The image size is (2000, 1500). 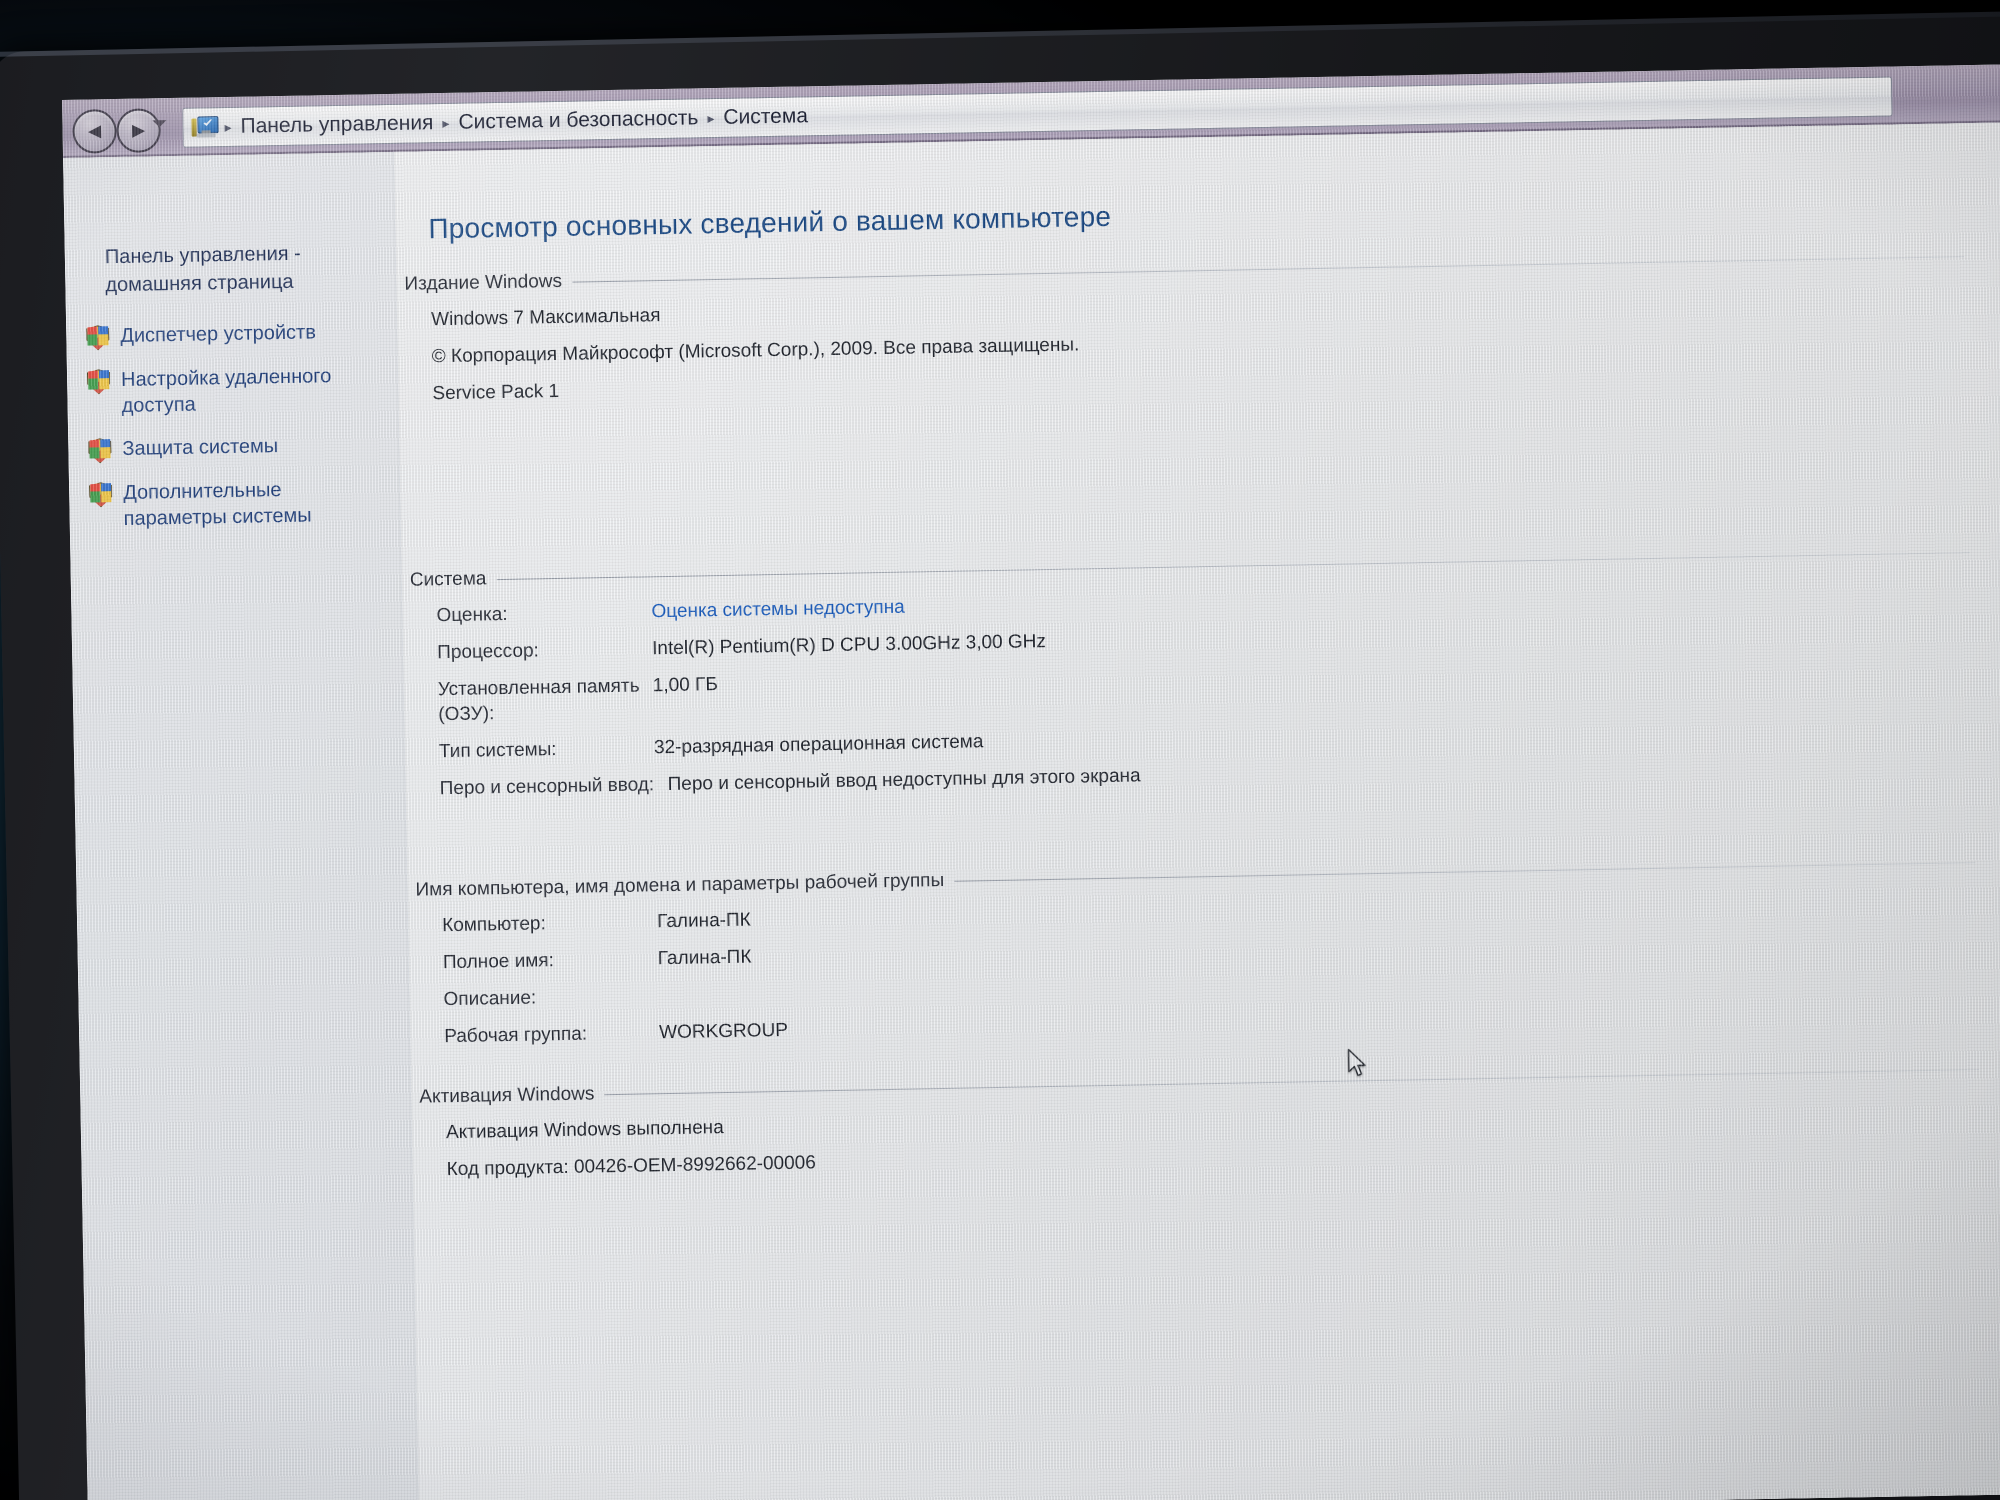 What do you see at coordinates (483, 282) in the screenshot?
I see `section-title: Издание Windows` at bounding box center [483, 282].